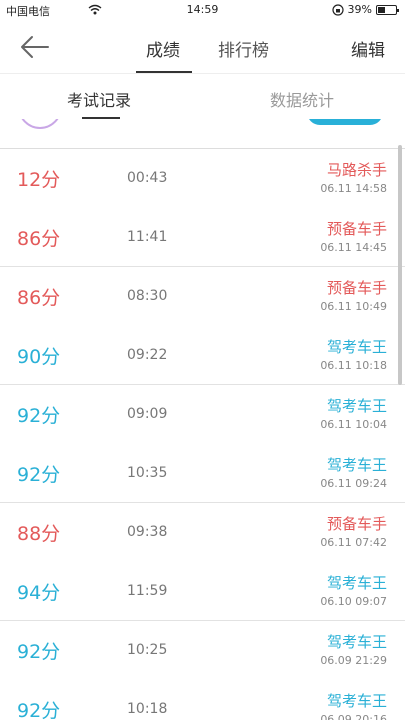  I want to click on date-label: 06.11 14:45, so click(353, 247).